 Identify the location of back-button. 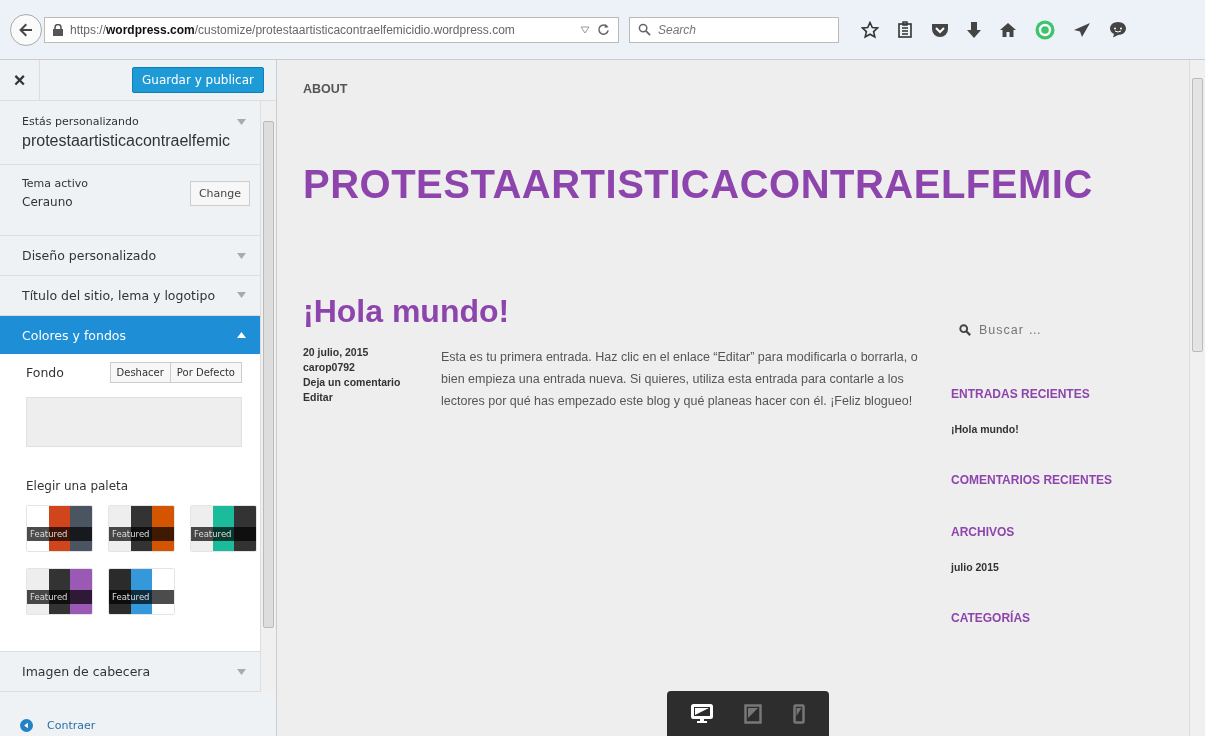
(26, 29).